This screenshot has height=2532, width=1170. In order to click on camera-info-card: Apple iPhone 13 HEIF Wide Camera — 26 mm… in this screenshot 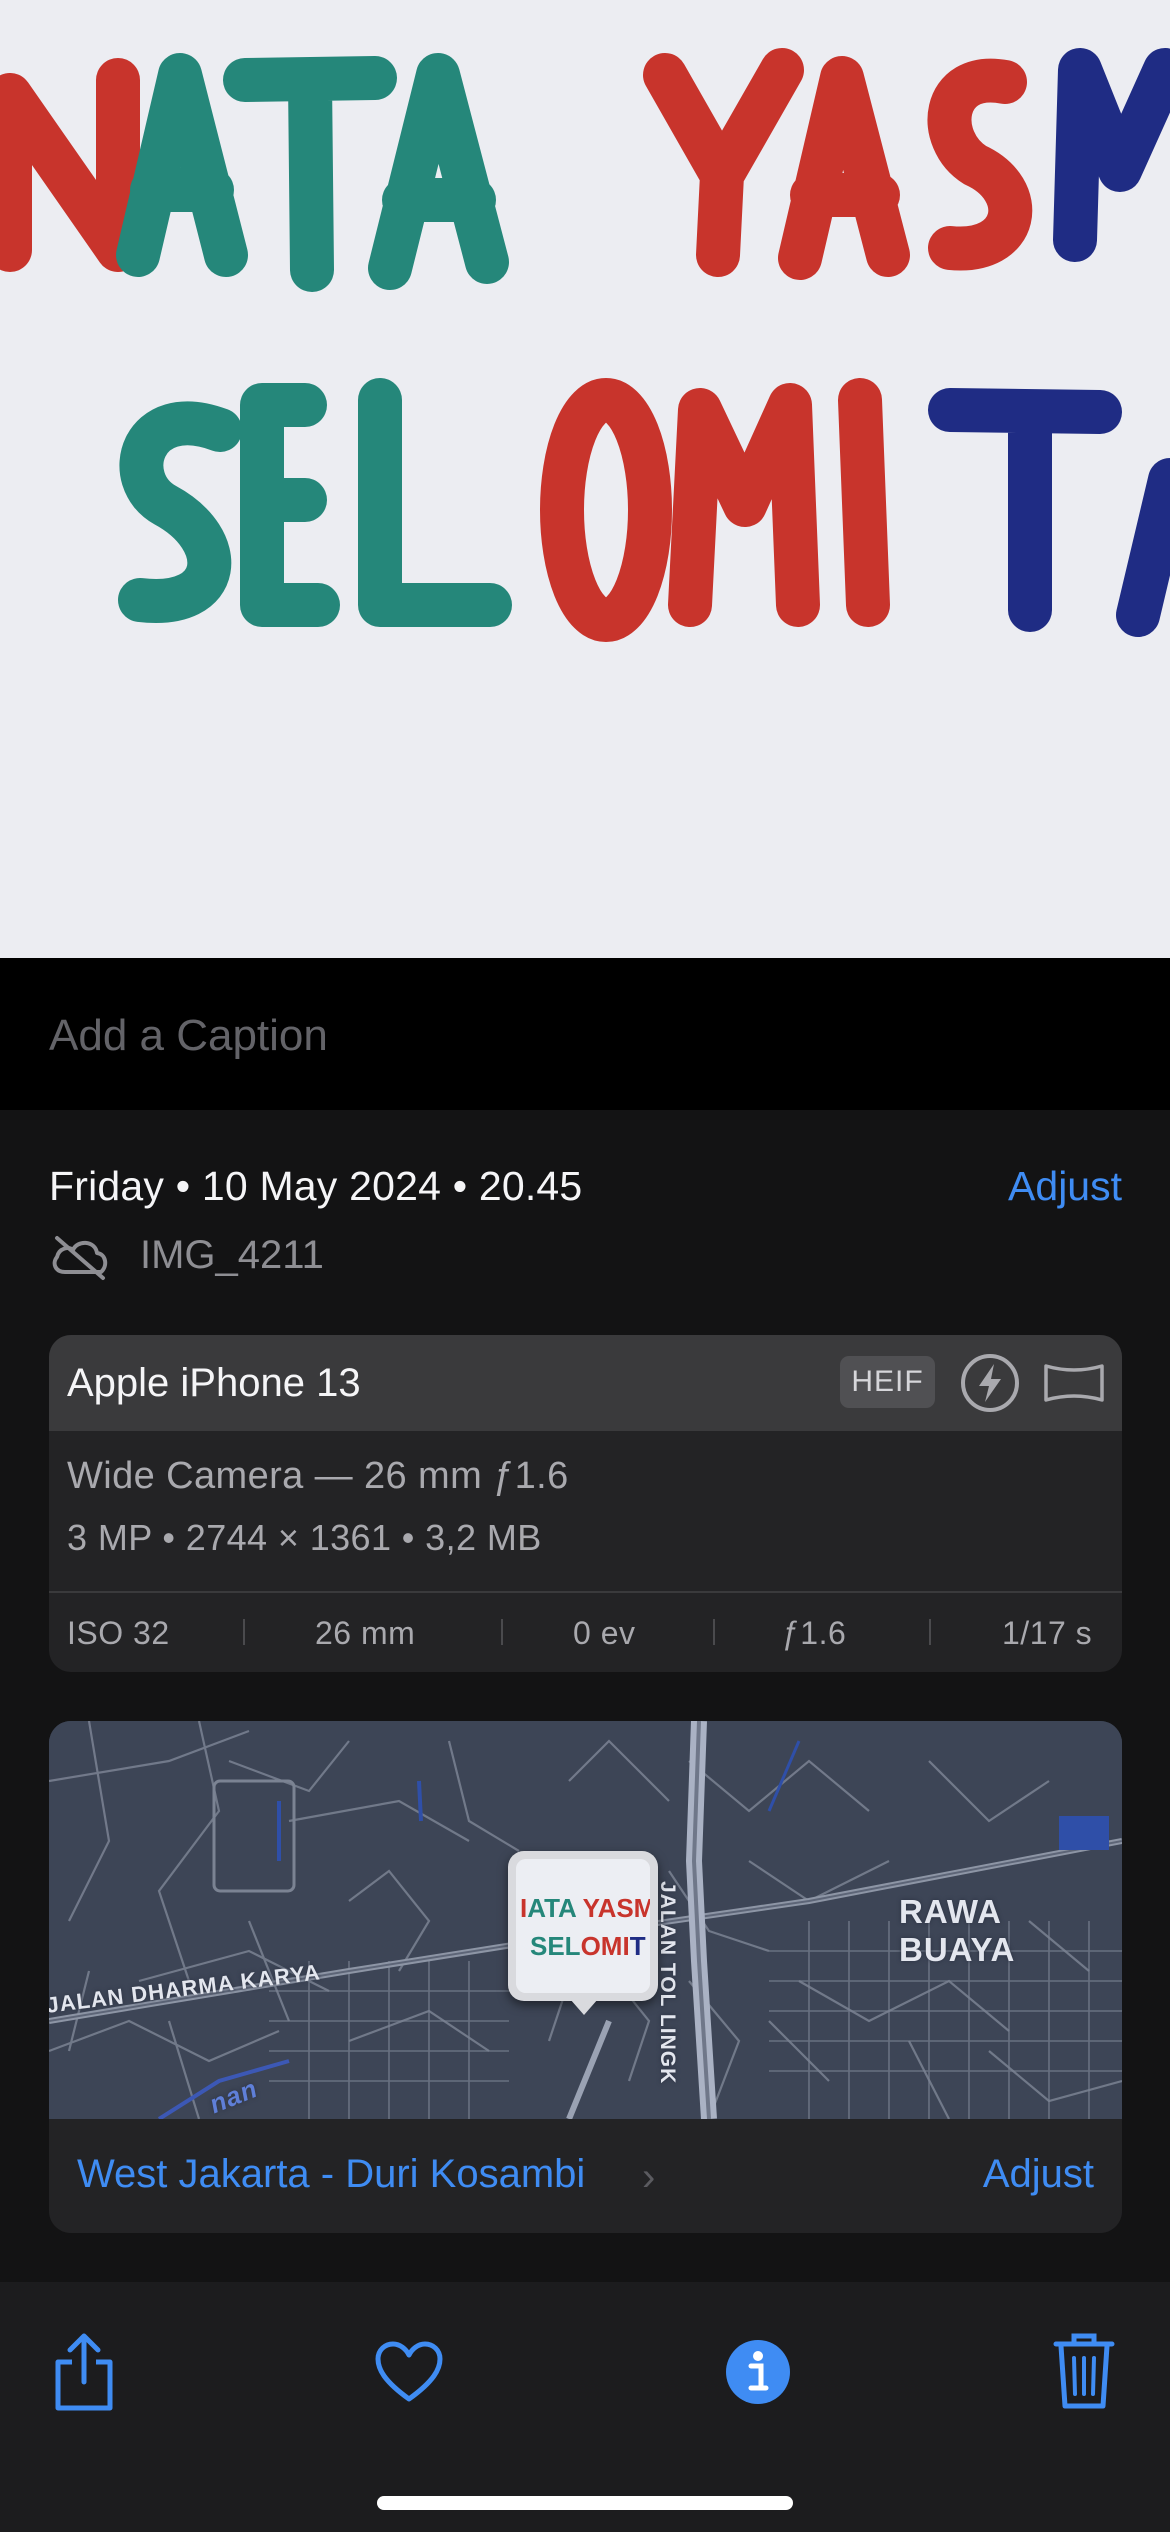, I will do `click(585, 1503)`.